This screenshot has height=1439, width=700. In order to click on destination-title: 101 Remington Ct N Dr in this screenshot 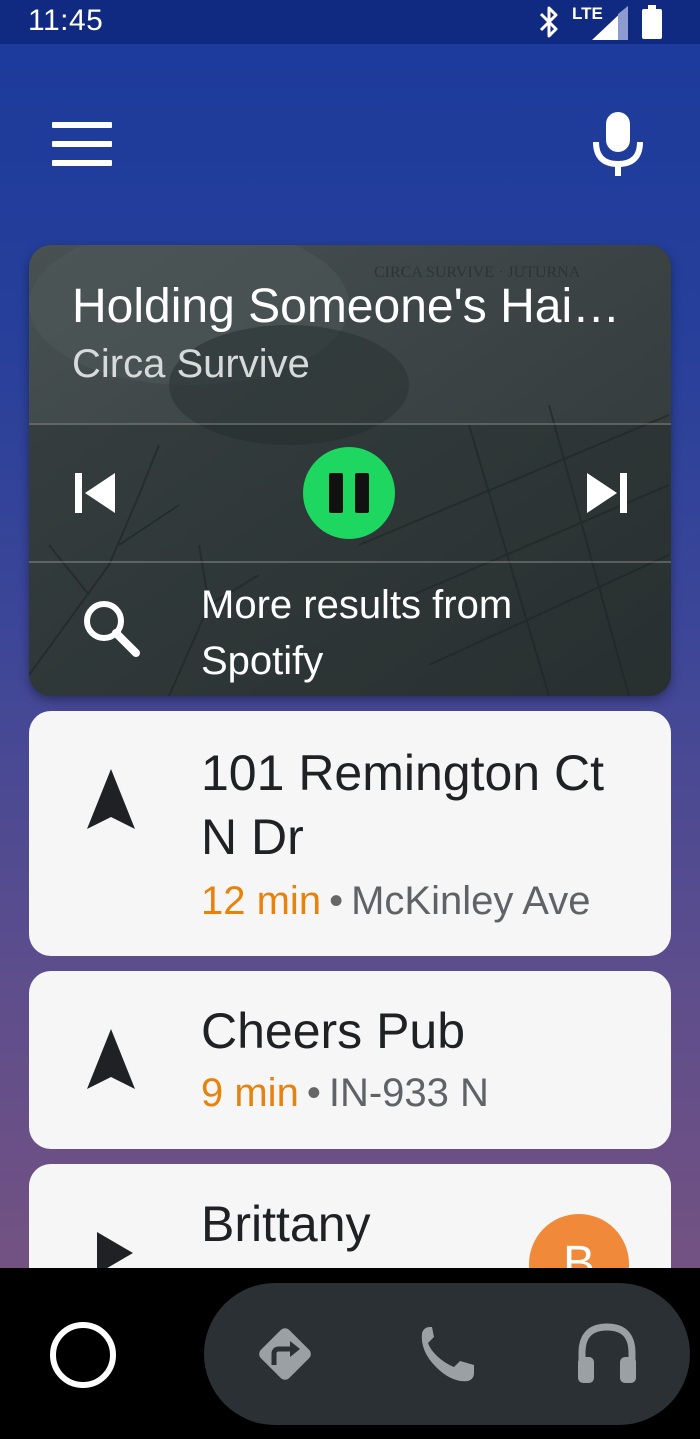, I will do `click(403, 805)`.